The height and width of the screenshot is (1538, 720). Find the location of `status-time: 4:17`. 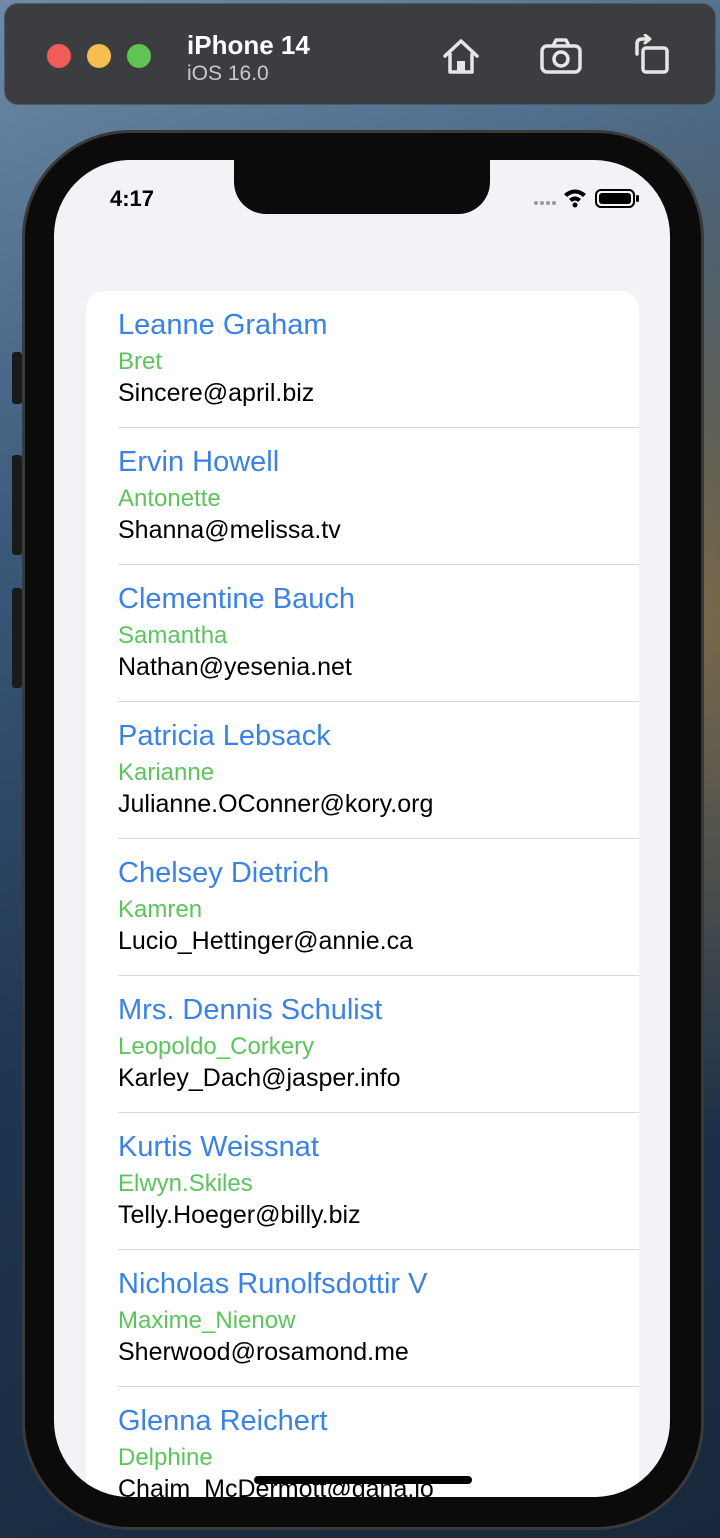

status-time: 4:17 is located at coordinates (132, 198).